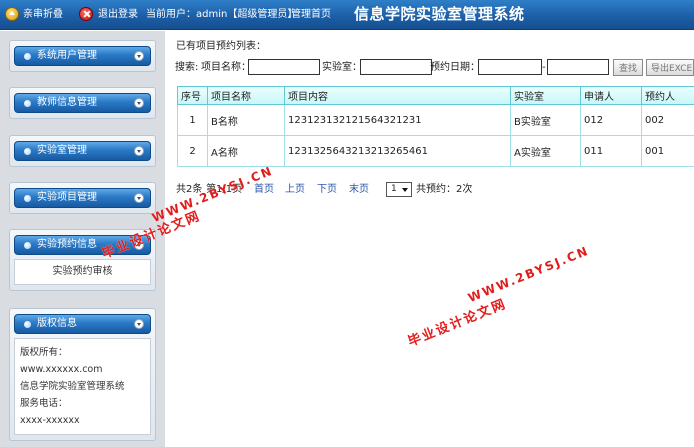 Image resolution: width=694 pixels, height=447 pixels. Describe the element at coordinates (397, 95) in the screenshot. I see `column-header: 项目内容` at that location.